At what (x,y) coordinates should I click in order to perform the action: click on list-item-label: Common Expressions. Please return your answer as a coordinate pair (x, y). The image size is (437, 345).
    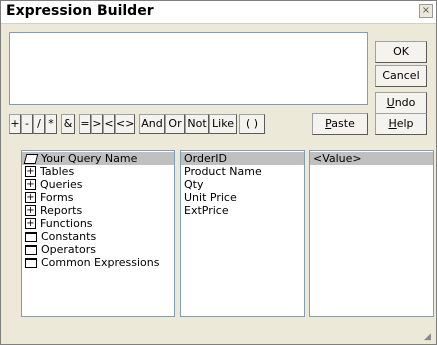
    Looking at the image, I should click on (100, 262).